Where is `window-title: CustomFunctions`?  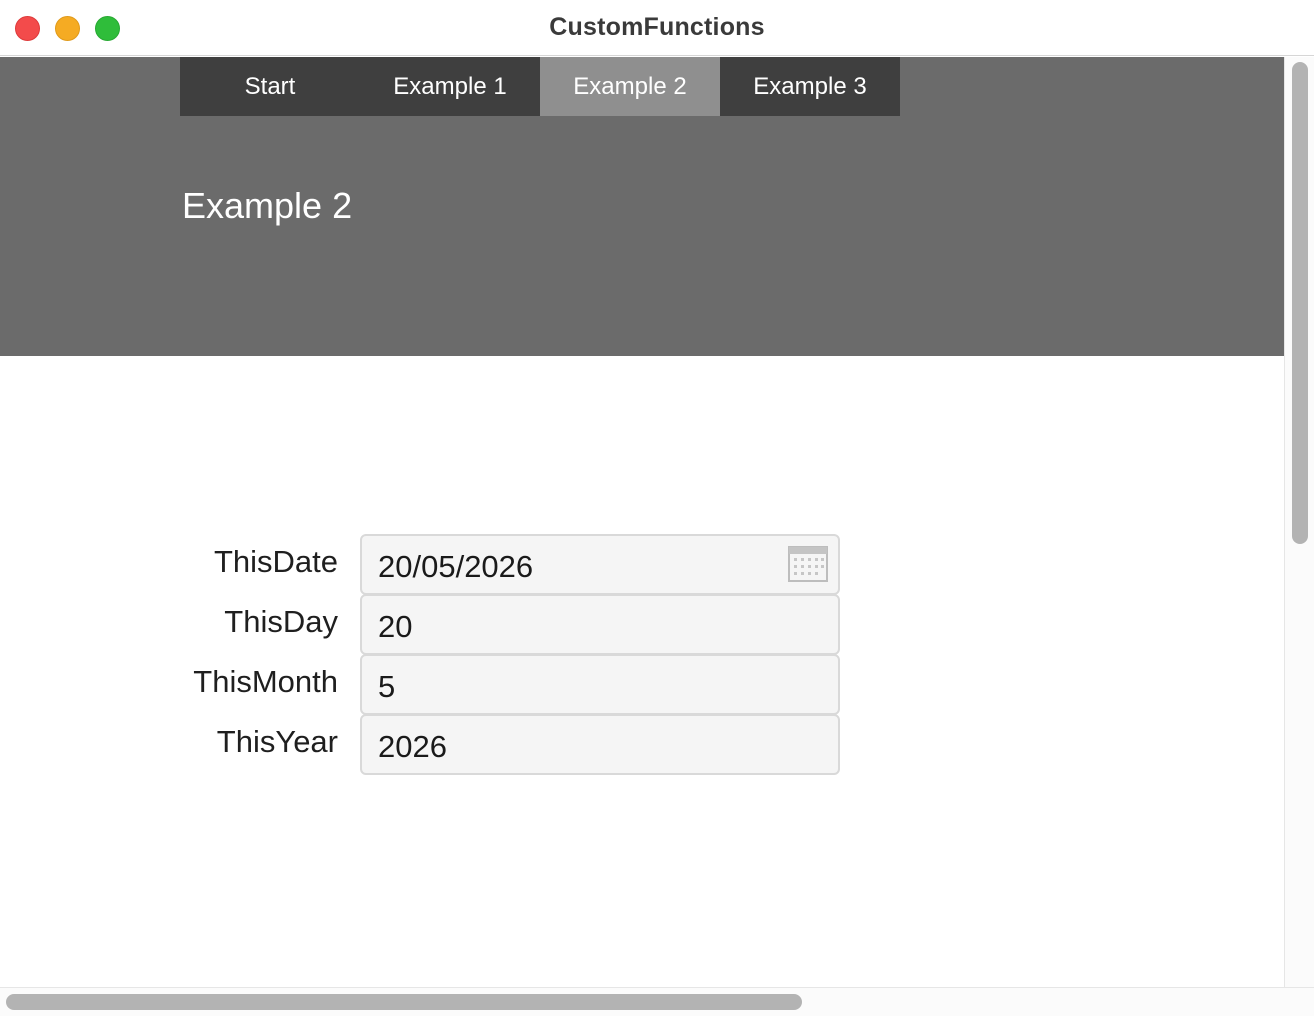 window-title: CustomFunctions is located at coordinates (657, 27).